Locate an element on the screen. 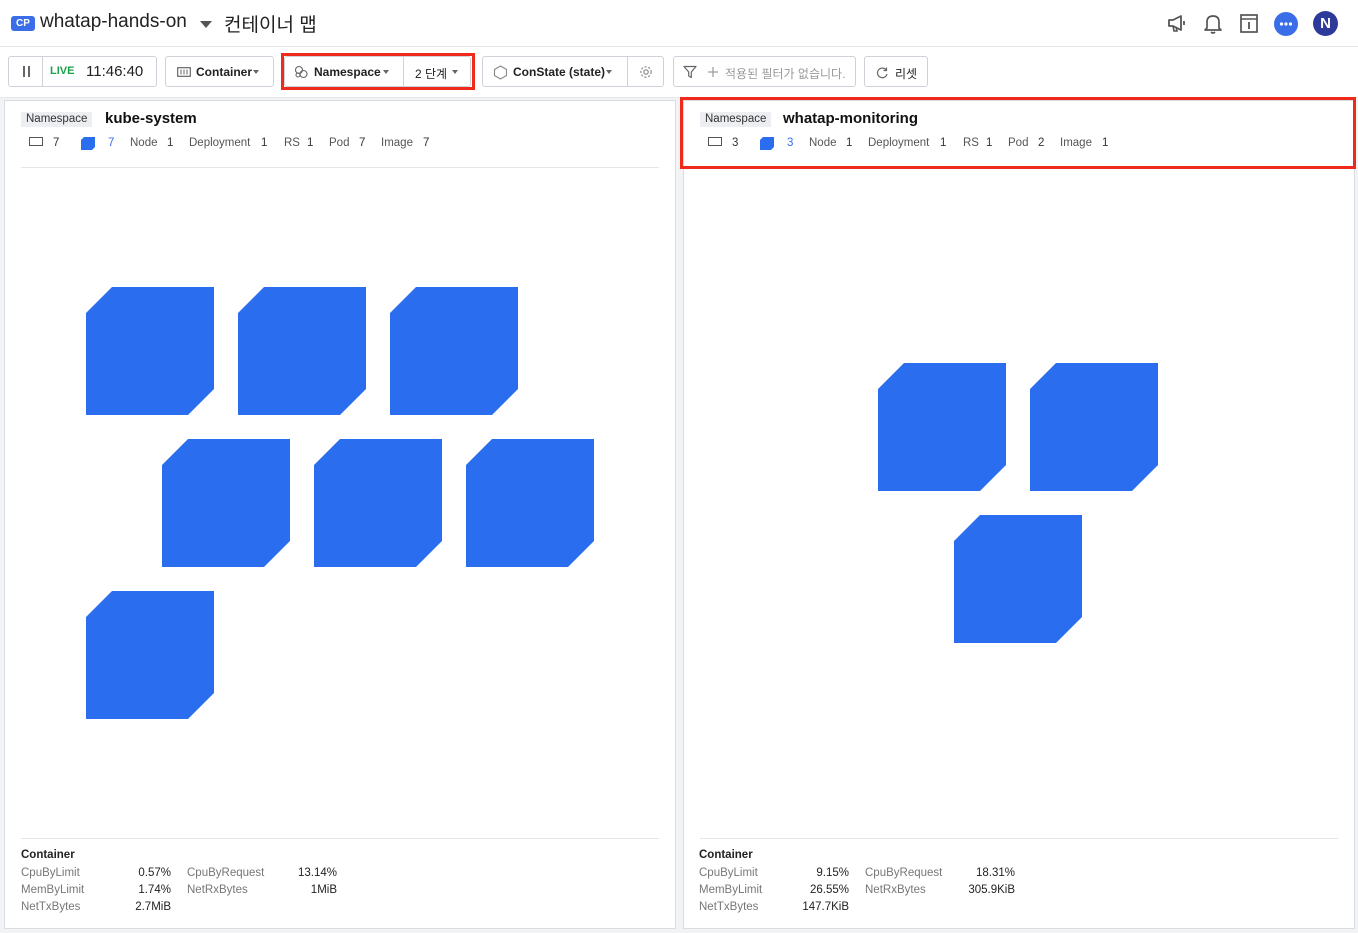  filter-input: 적용된 필터가 없습니다. is located at coordinates (764, 71).